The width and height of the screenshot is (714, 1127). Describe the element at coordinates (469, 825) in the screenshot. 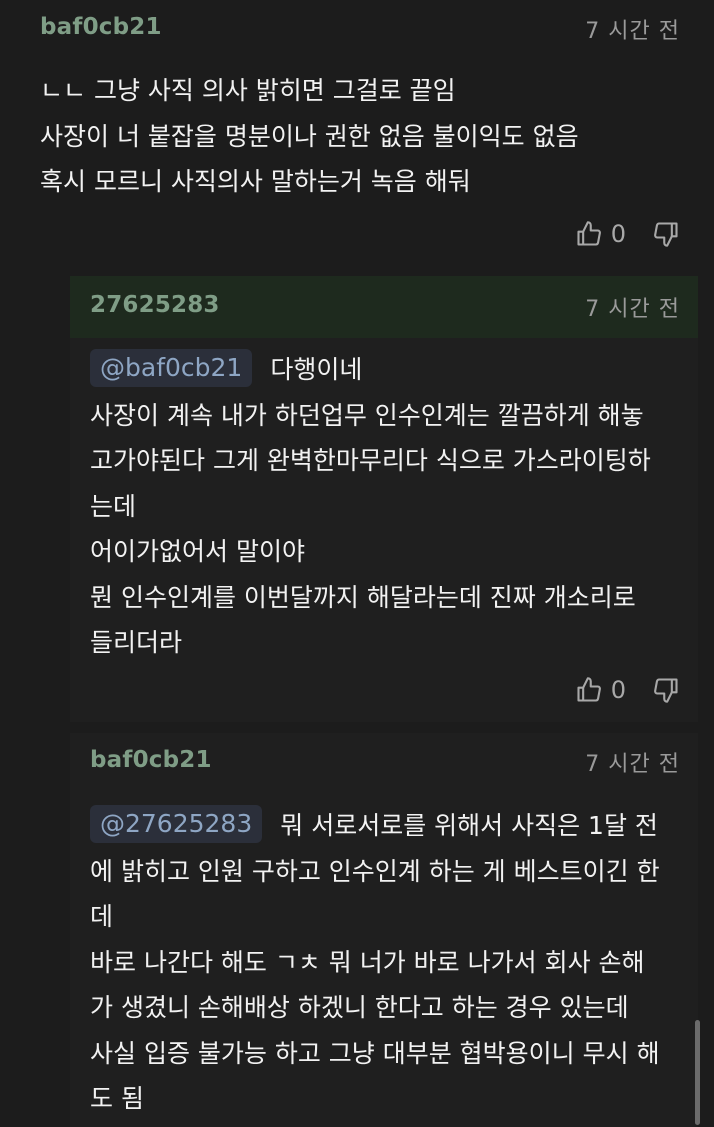

I see `comment-first-line: 뭐 서로서로를 위해서 사직은 1달 전` at that location.